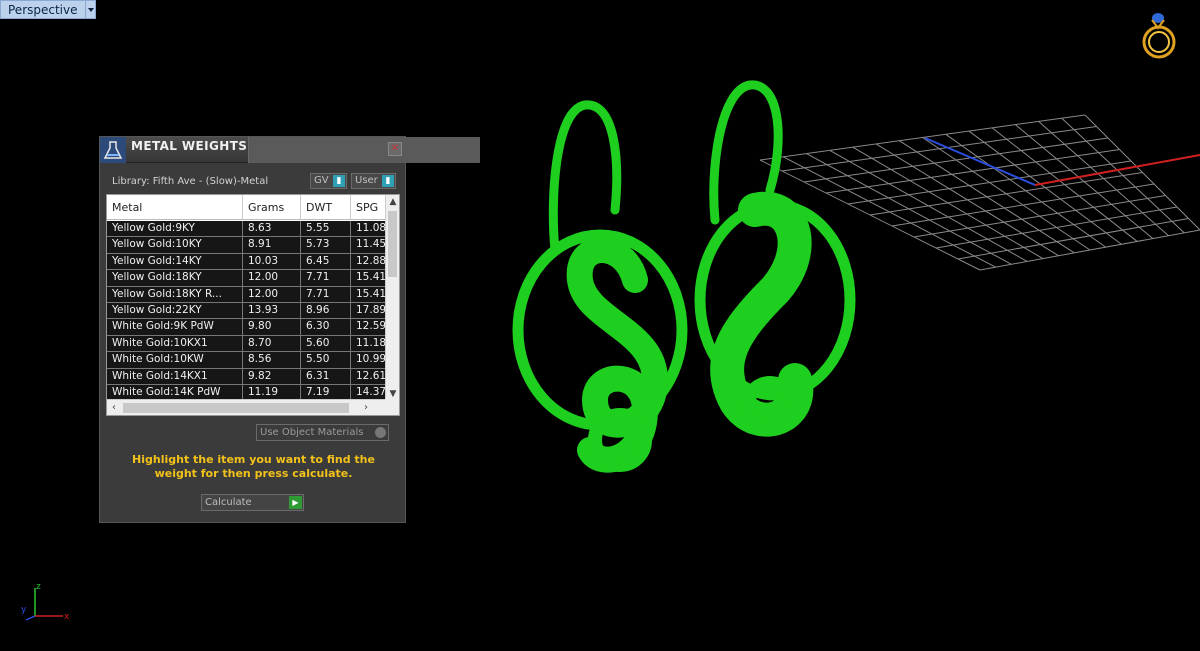 The width and height of the screenshot is (1200, 651). I want to click on user-label: User, so click(366, 180).